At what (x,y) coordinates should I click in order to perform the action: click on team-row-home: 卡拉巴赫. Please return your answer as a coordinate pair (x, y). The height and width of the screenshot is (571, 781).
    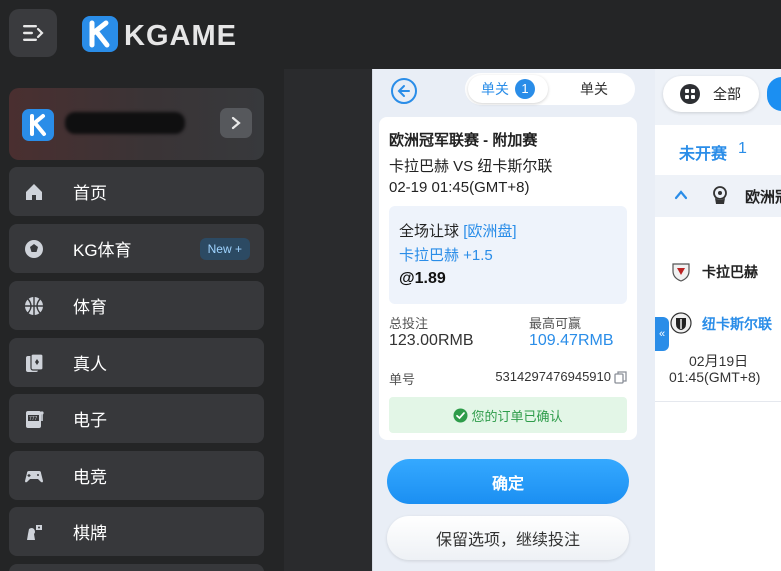
    Looking at the image, I should click on (718, 271).